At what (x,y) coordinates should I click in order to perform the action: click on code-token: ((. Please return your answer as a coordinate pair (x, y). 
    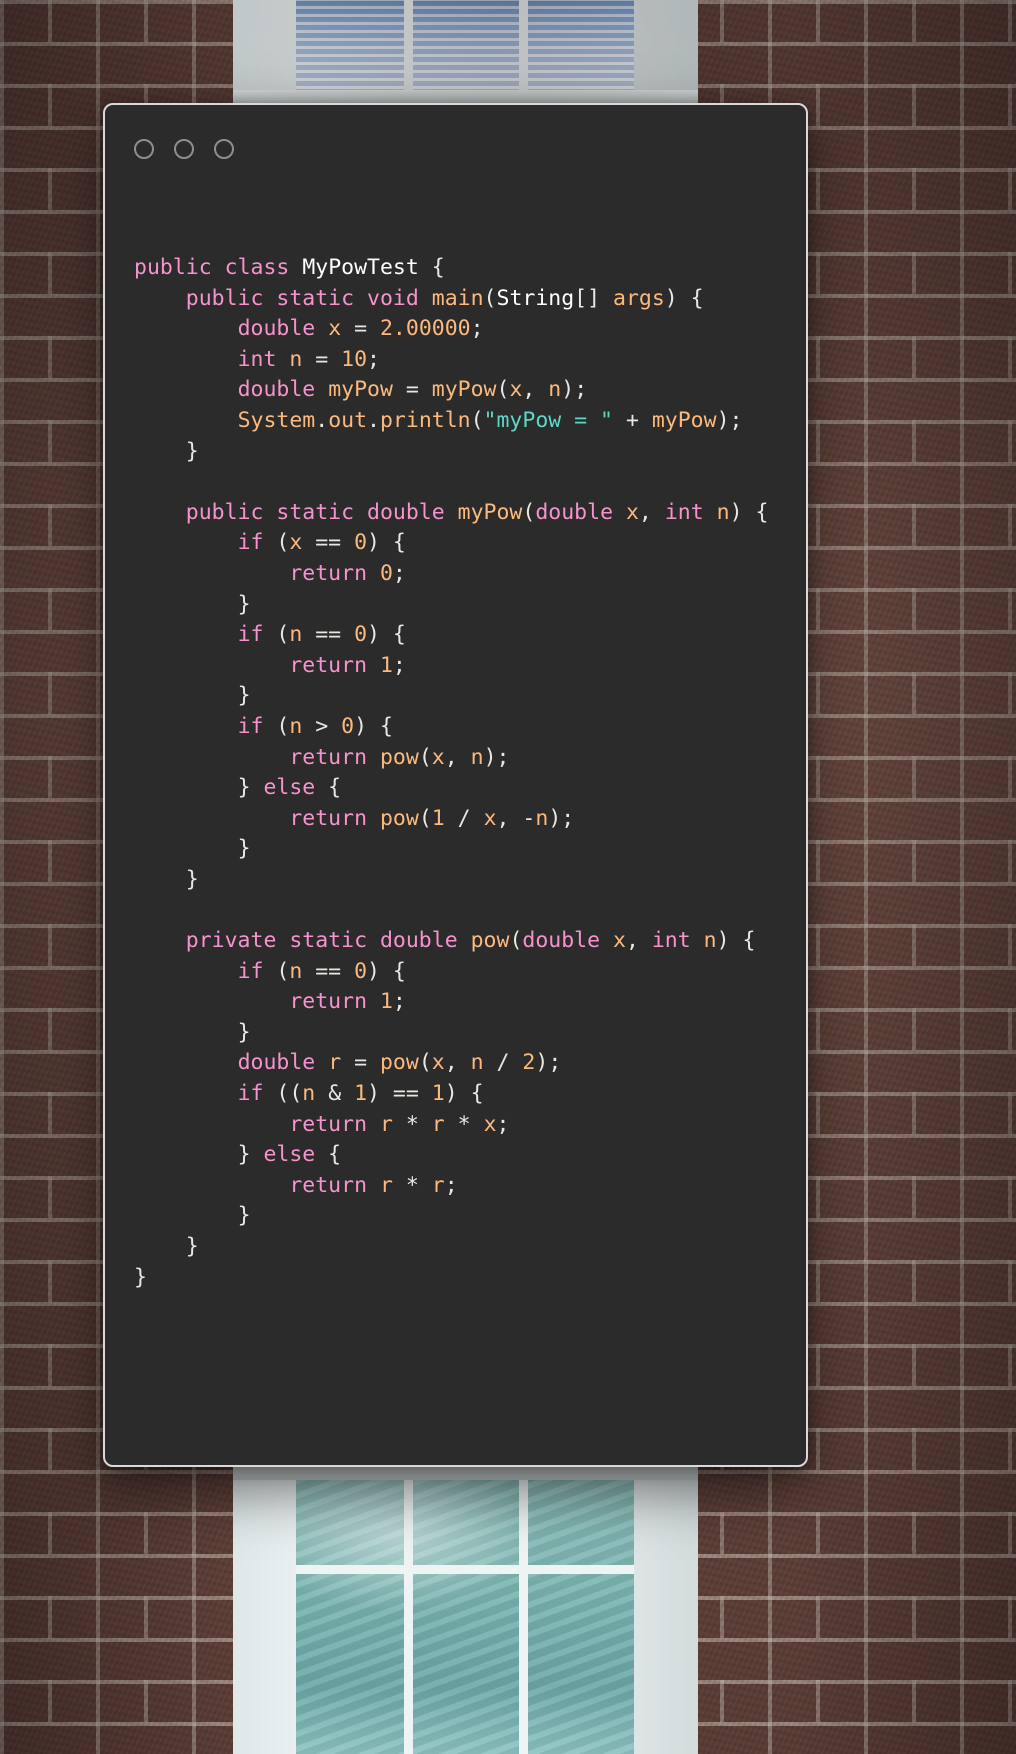
    Looking at the image, I should click on (283, 1094).